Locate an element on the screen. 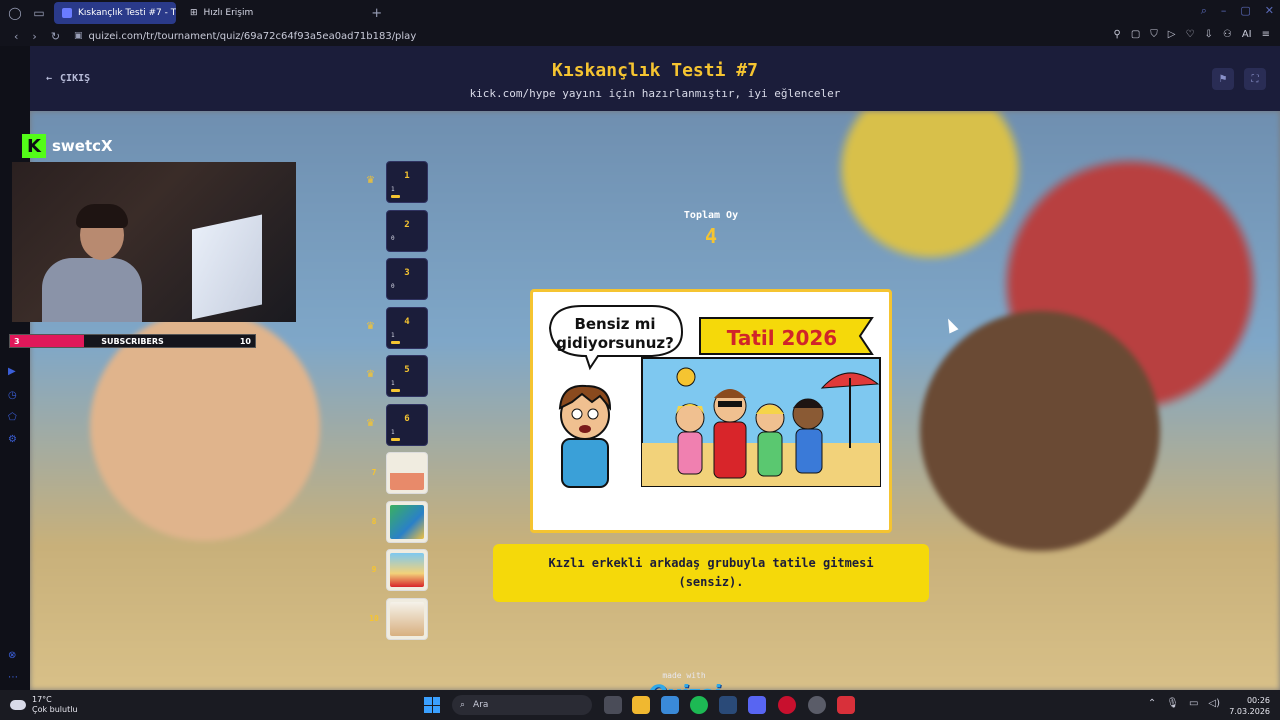 This screenshot has width=1280, height=720. clock: 00:26 7.03.2026 is located at coordinates (1249, 706).